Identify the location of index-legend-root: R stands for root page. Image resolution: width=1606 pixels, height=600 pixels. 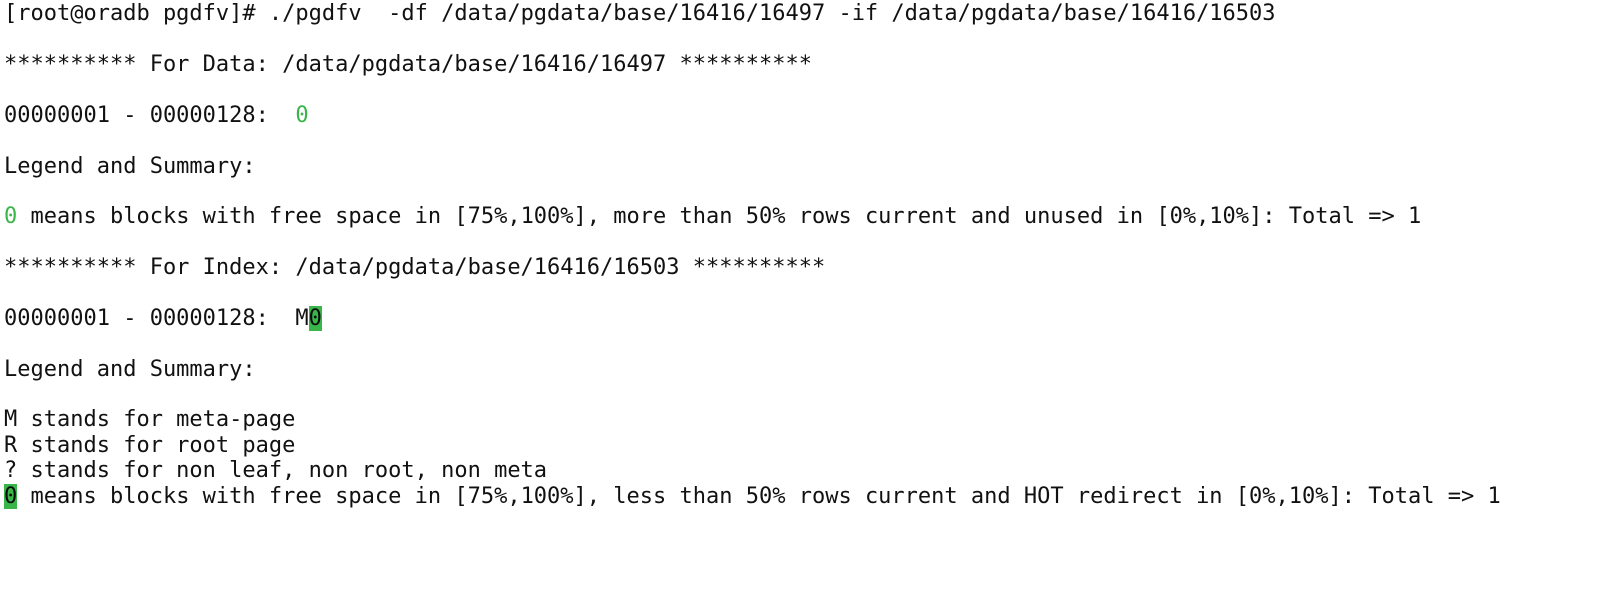
(150, 445).